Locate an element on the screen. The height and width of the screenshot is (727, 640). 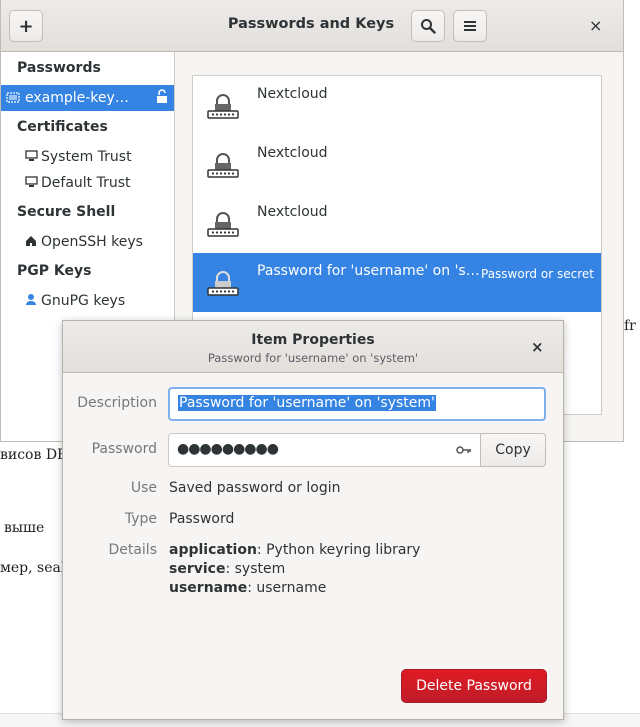
window-title: Passwords and Keys is located at coordinates (311, 24).